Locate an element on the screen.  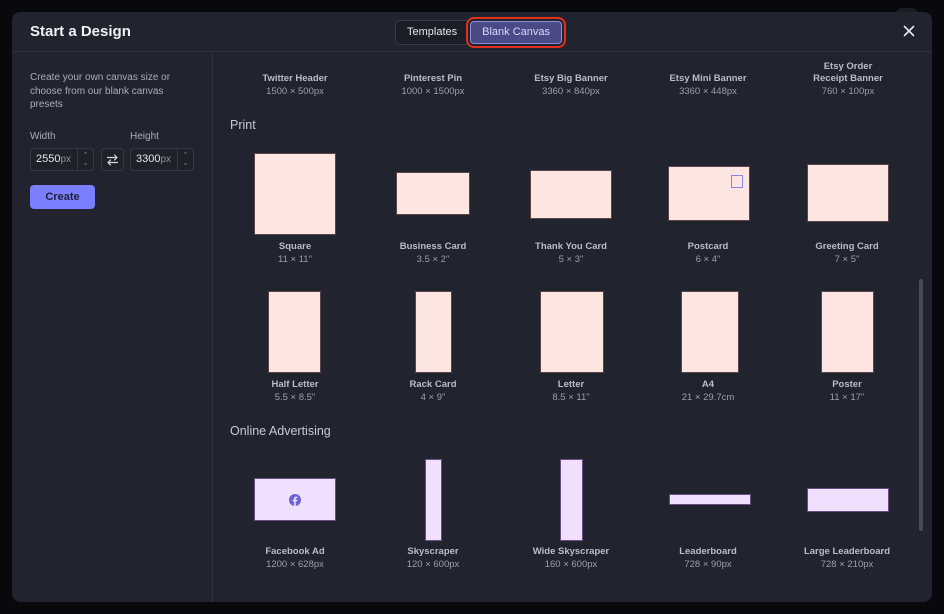
tab-blank-canvas: Blank Canvas is located at coordinates (516, 32).